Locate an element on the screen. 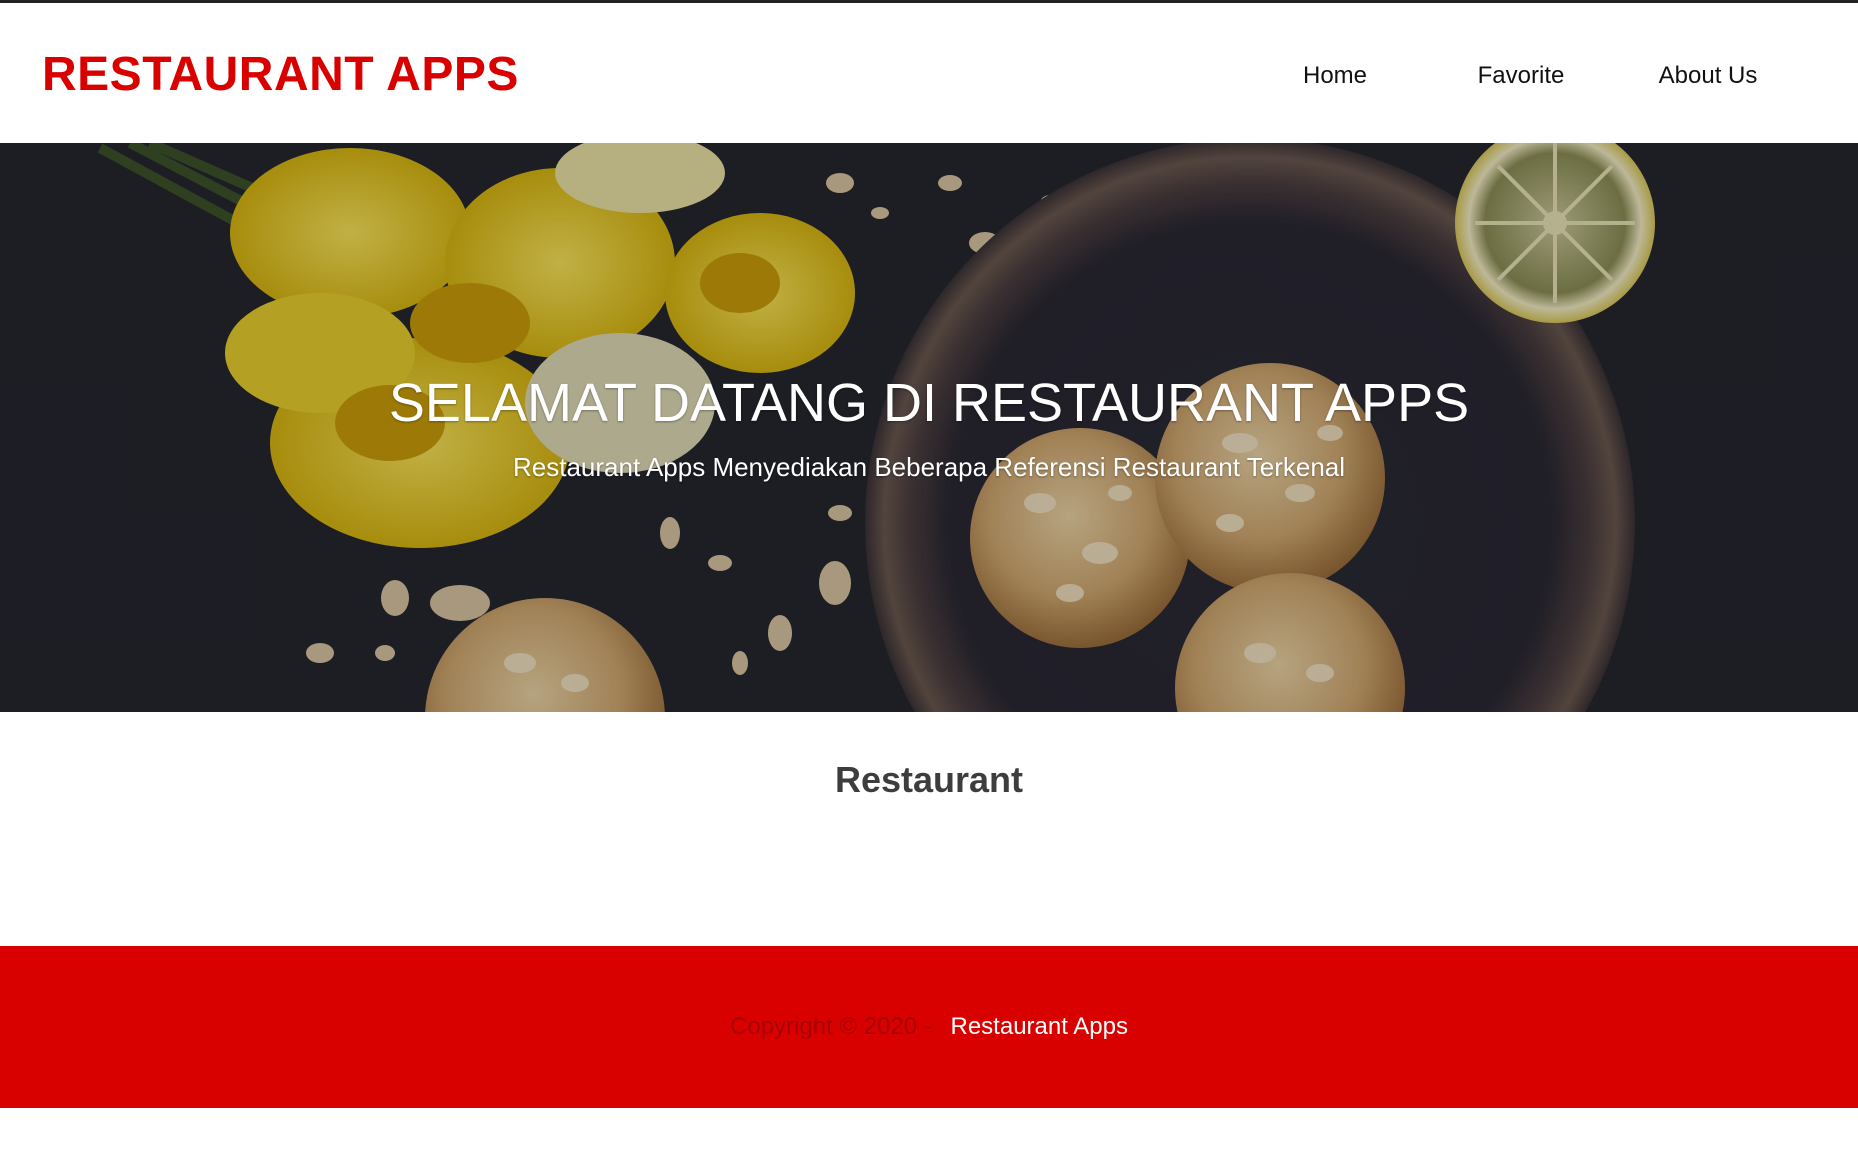 The image size is (1858, 1173). nav-about-us: About Us is located at coordinates (1708, 76).